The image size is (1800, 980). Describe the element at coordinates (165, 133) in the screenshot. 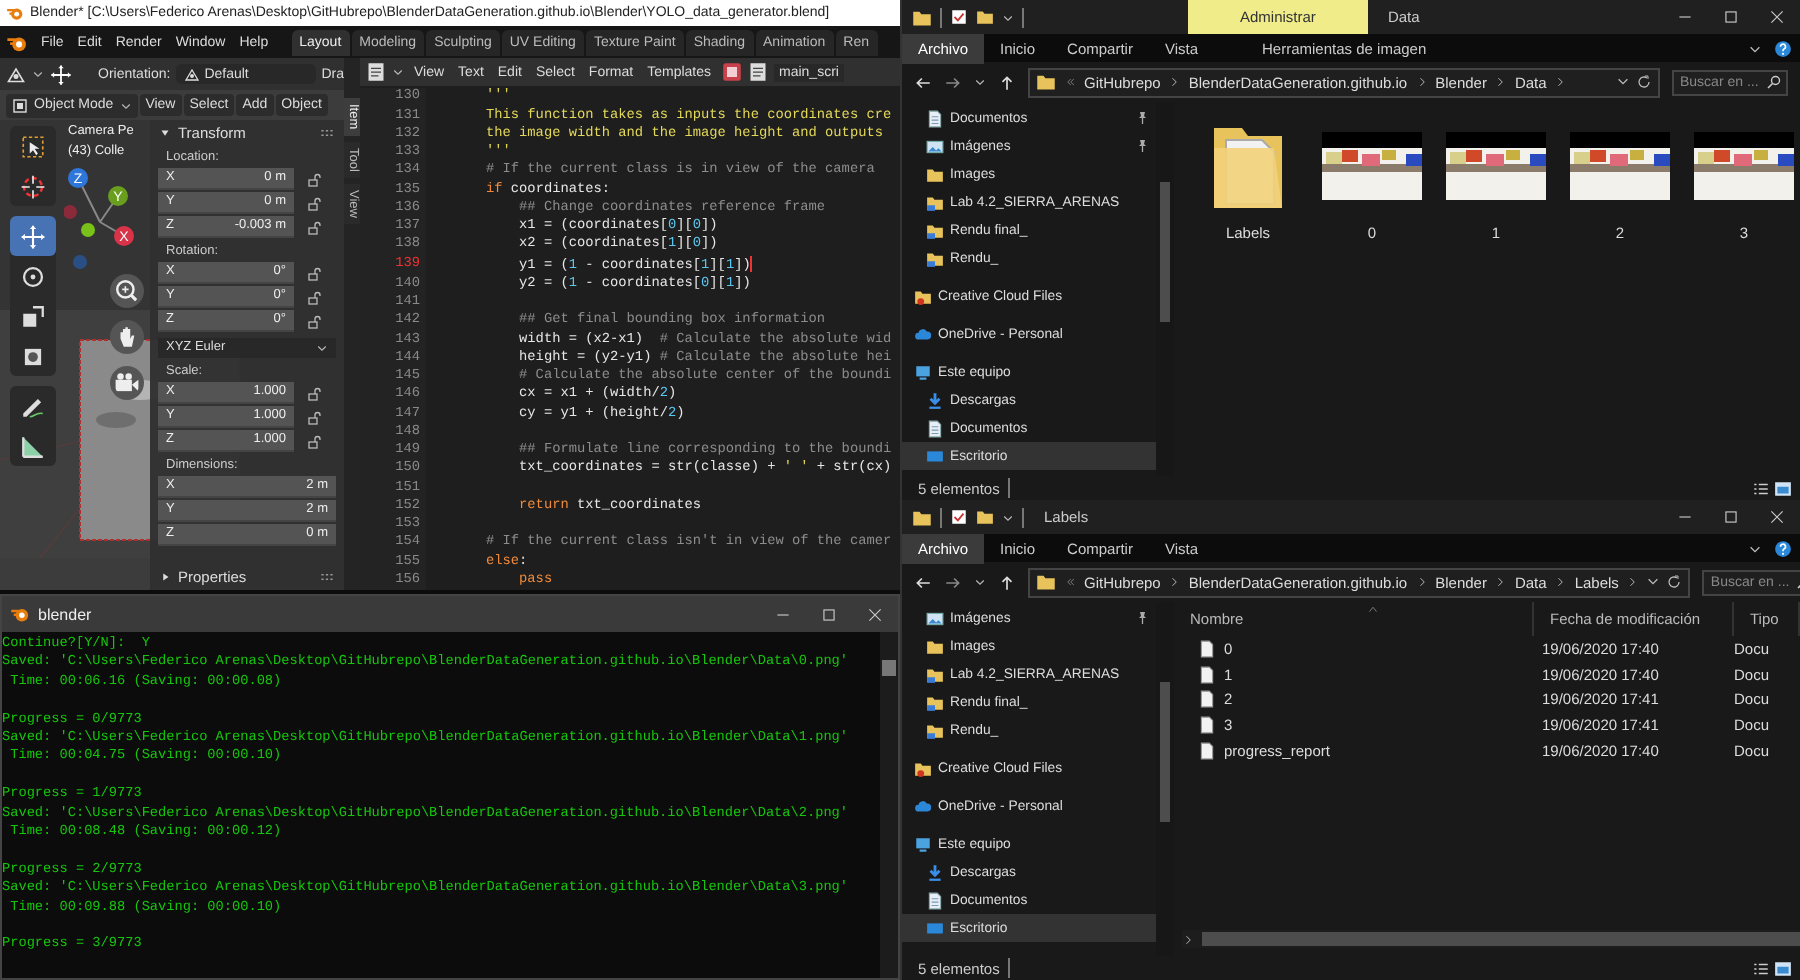

I see `collapse-icon` at that location.